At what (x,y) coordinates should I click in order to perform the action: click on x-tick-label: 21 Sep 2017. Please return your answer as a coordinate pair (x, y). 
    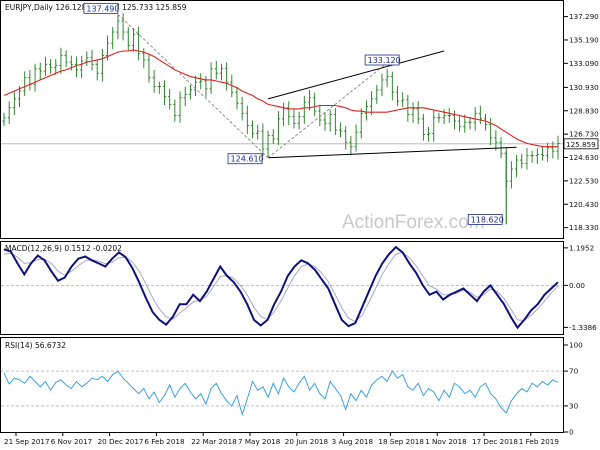
    Looking at the image, I should click on (27, 441).